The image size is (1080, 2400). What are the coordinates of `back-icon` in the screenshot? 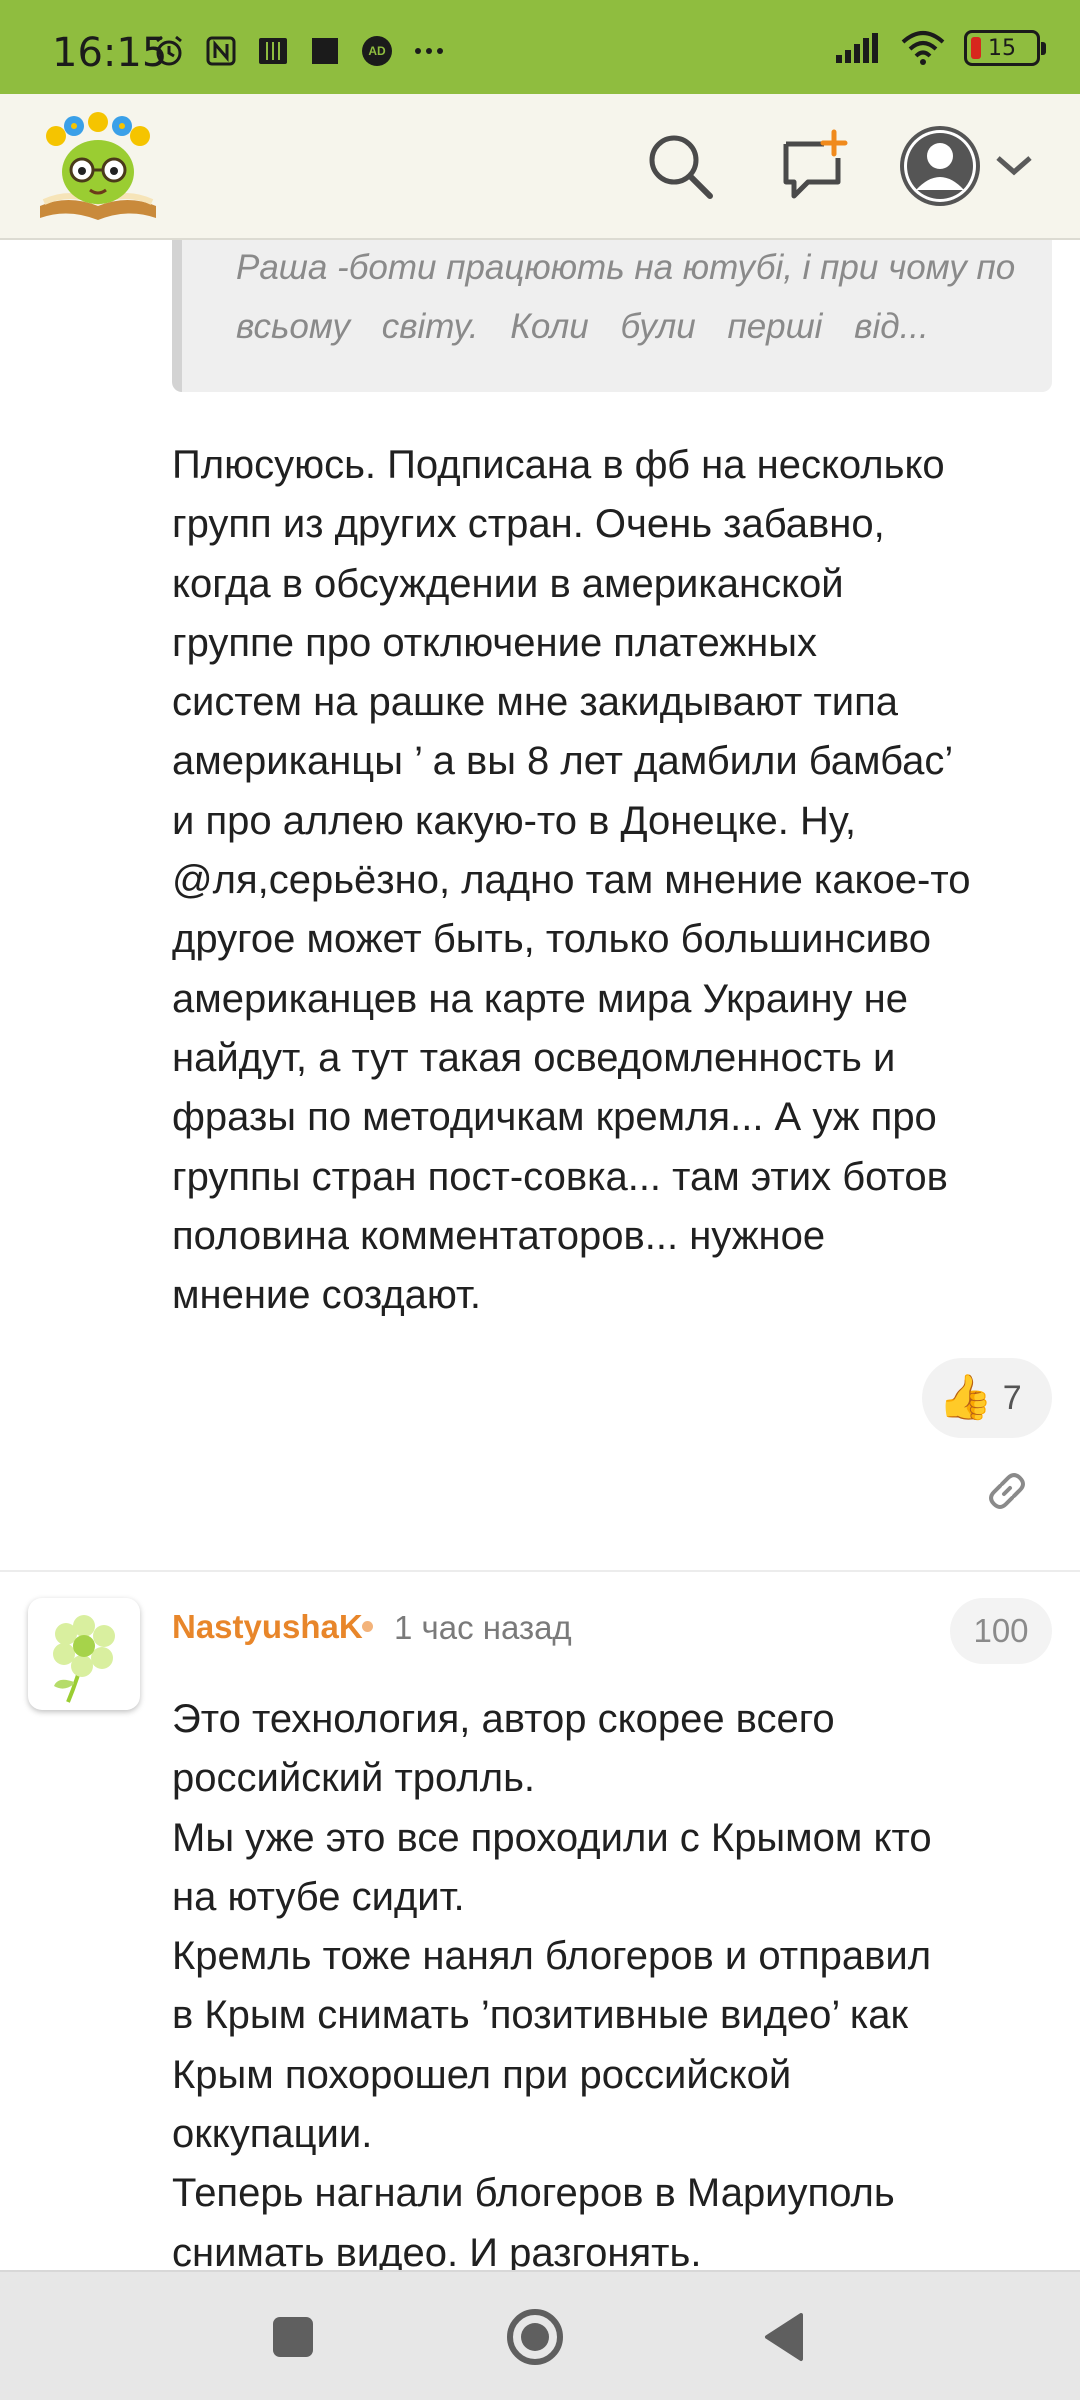 It's located at (784, 2337).